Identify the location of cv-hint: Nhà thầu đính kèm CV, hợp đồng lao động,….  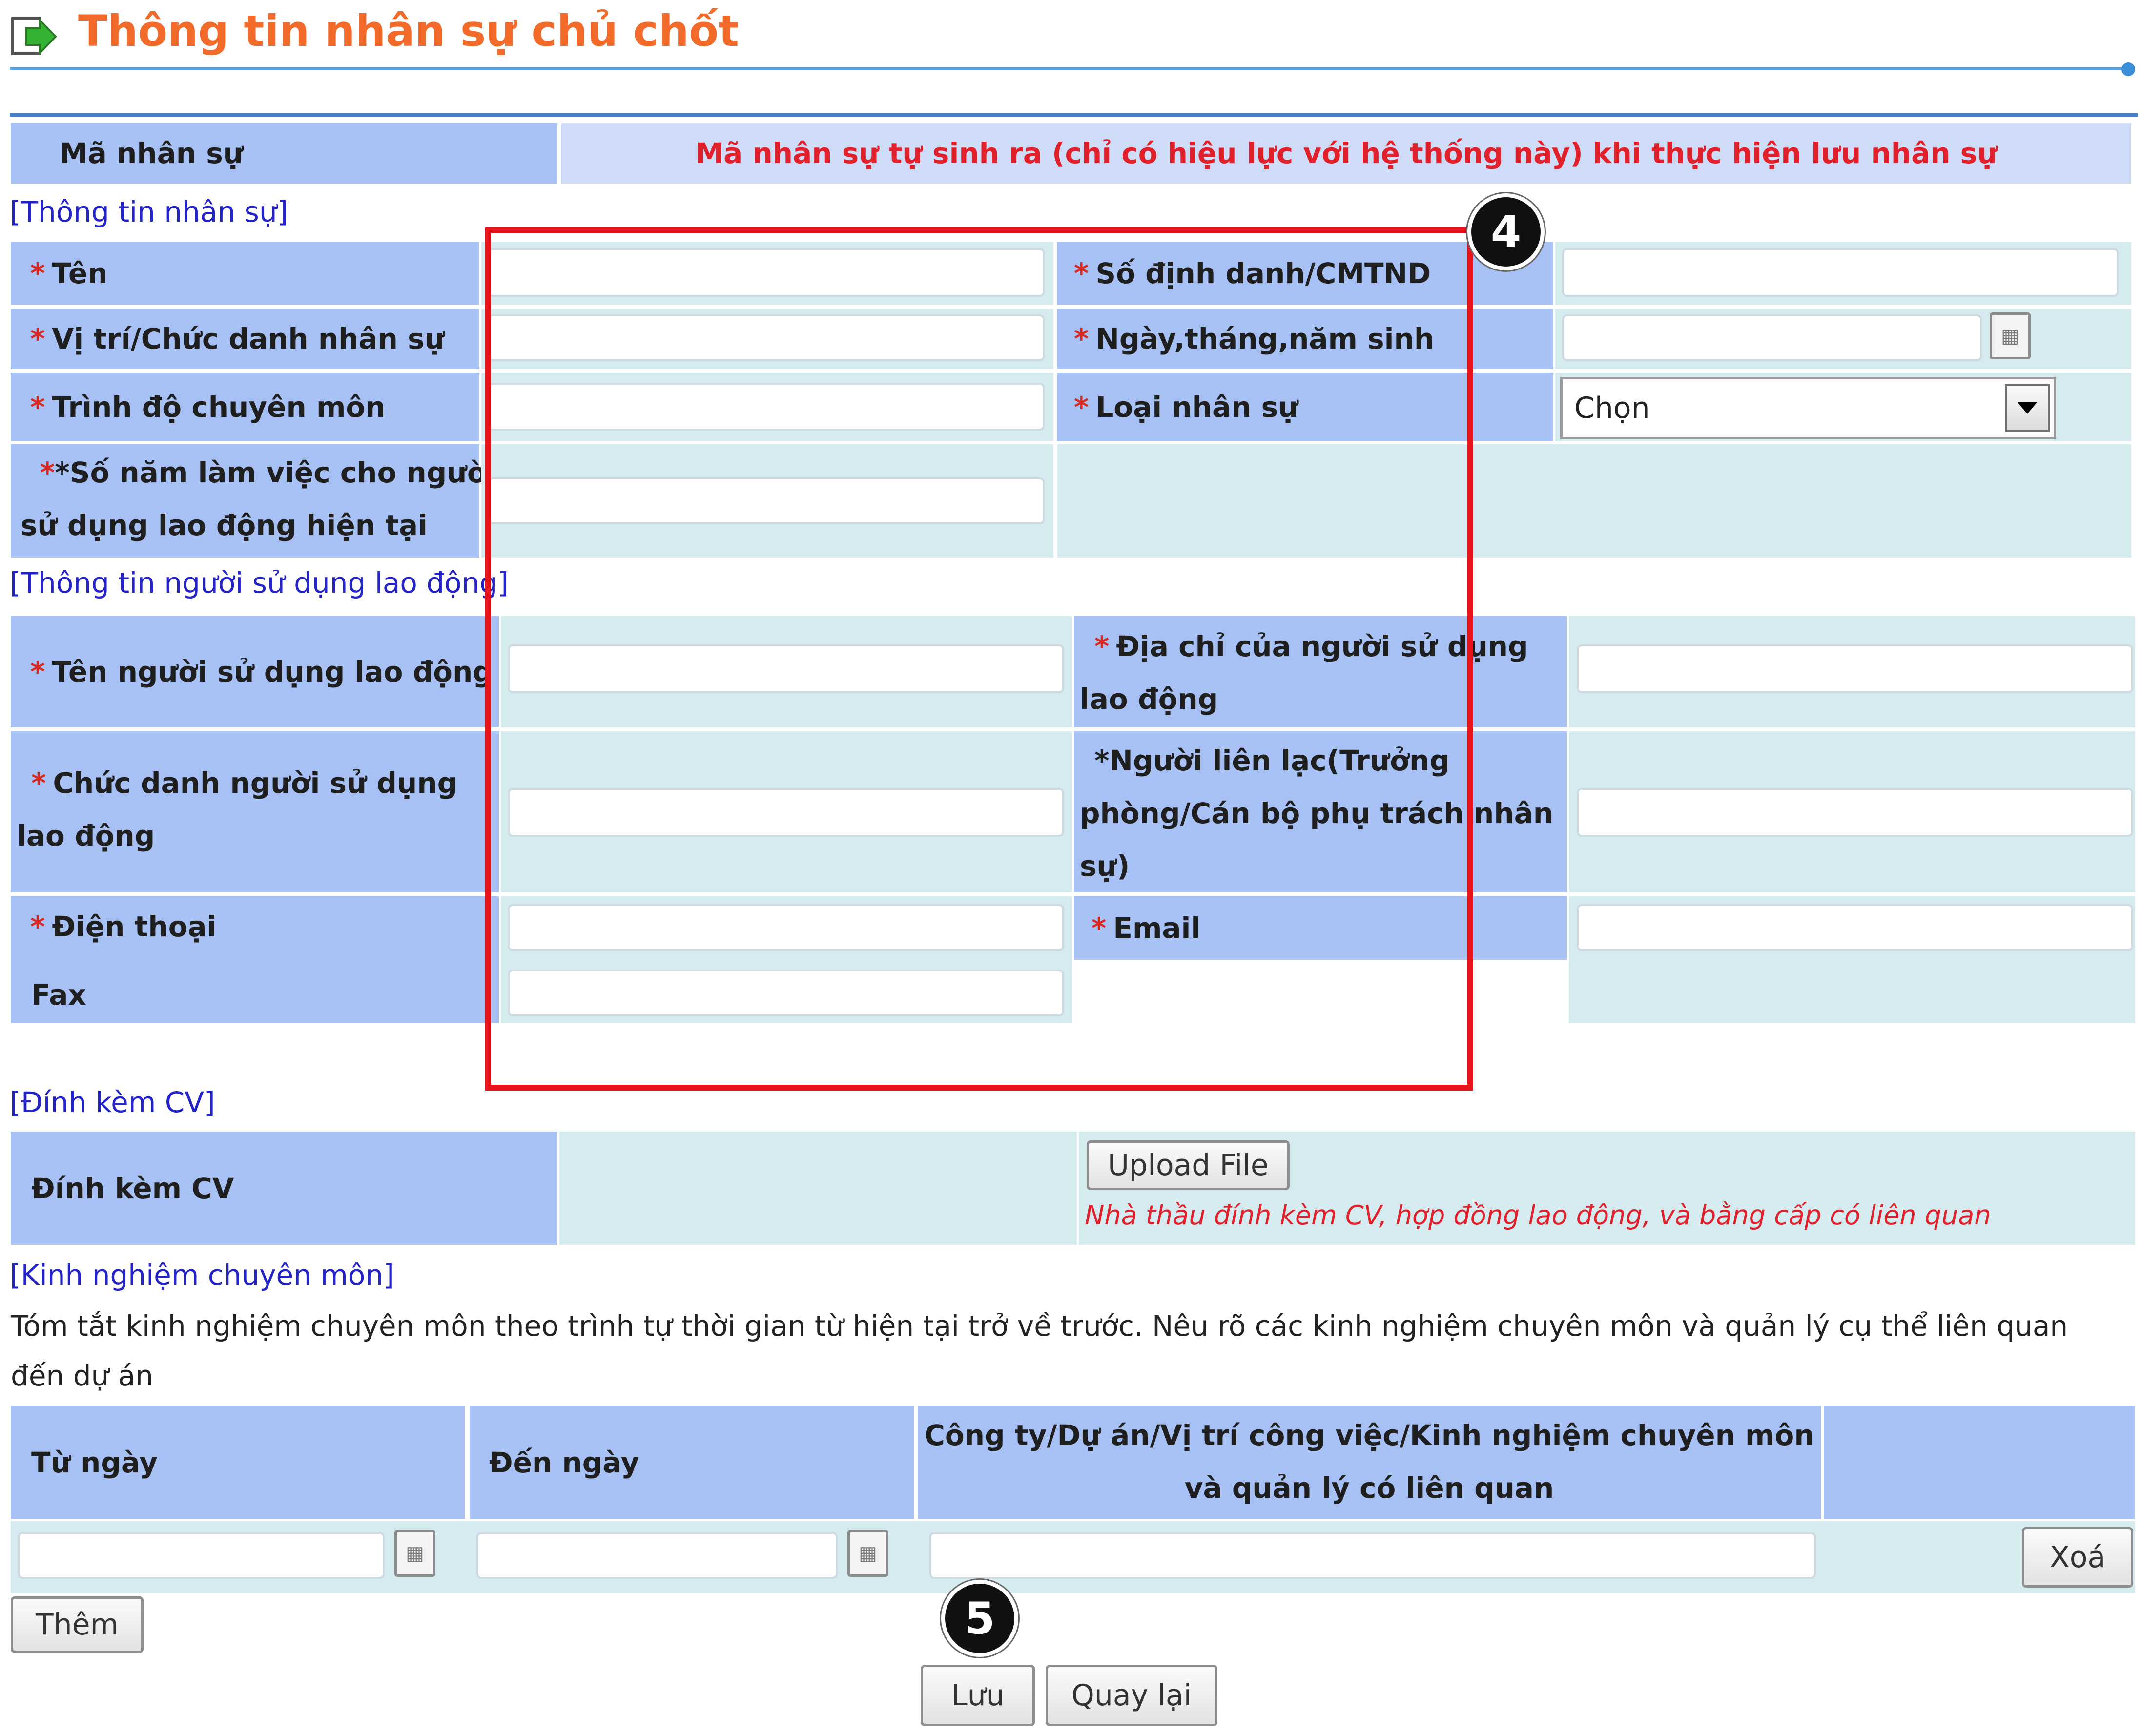
(1538, 1215).